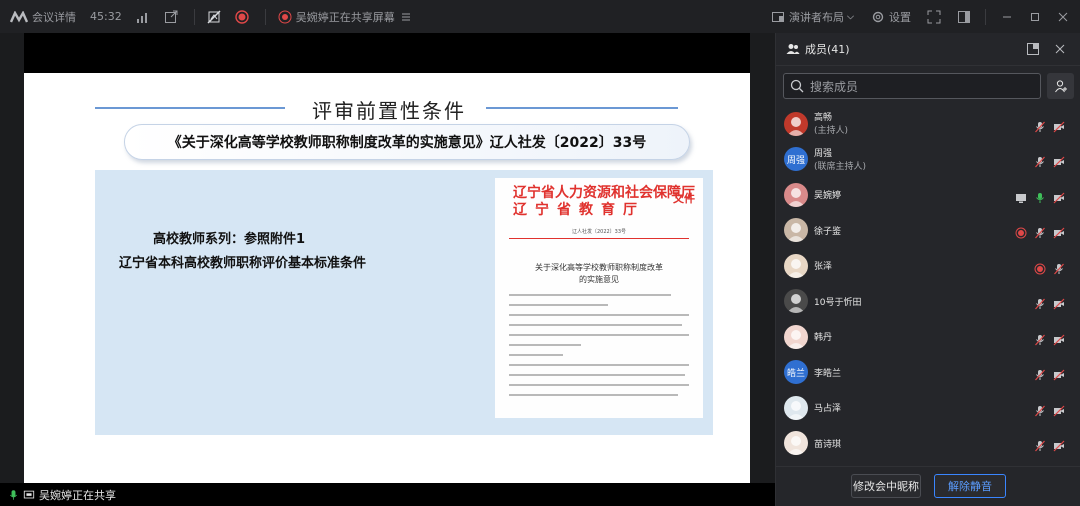 The width and height of the screenshot is (1080, 506). What do you see at coordinates (928, 195) in the screenshot?
I see `member-row: 吴婉婷` at bounding box center [928, 195].